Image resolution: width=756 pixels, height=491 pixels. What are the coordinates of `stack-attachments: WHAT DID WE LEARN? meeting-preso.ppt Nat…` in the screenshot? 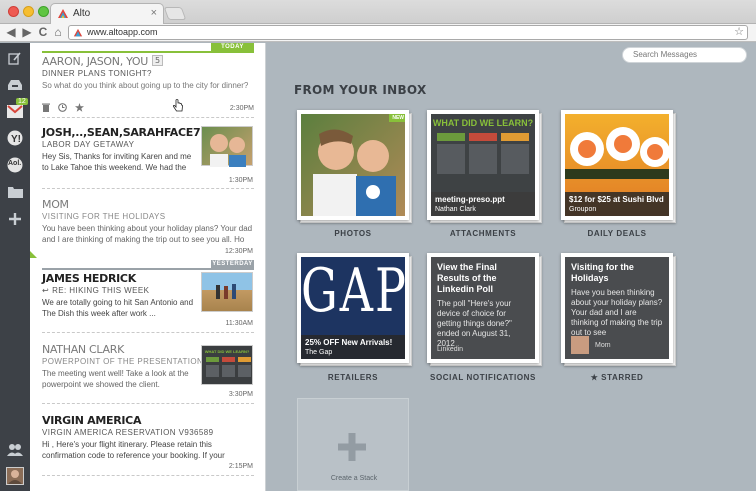 It's located at (484, 166).